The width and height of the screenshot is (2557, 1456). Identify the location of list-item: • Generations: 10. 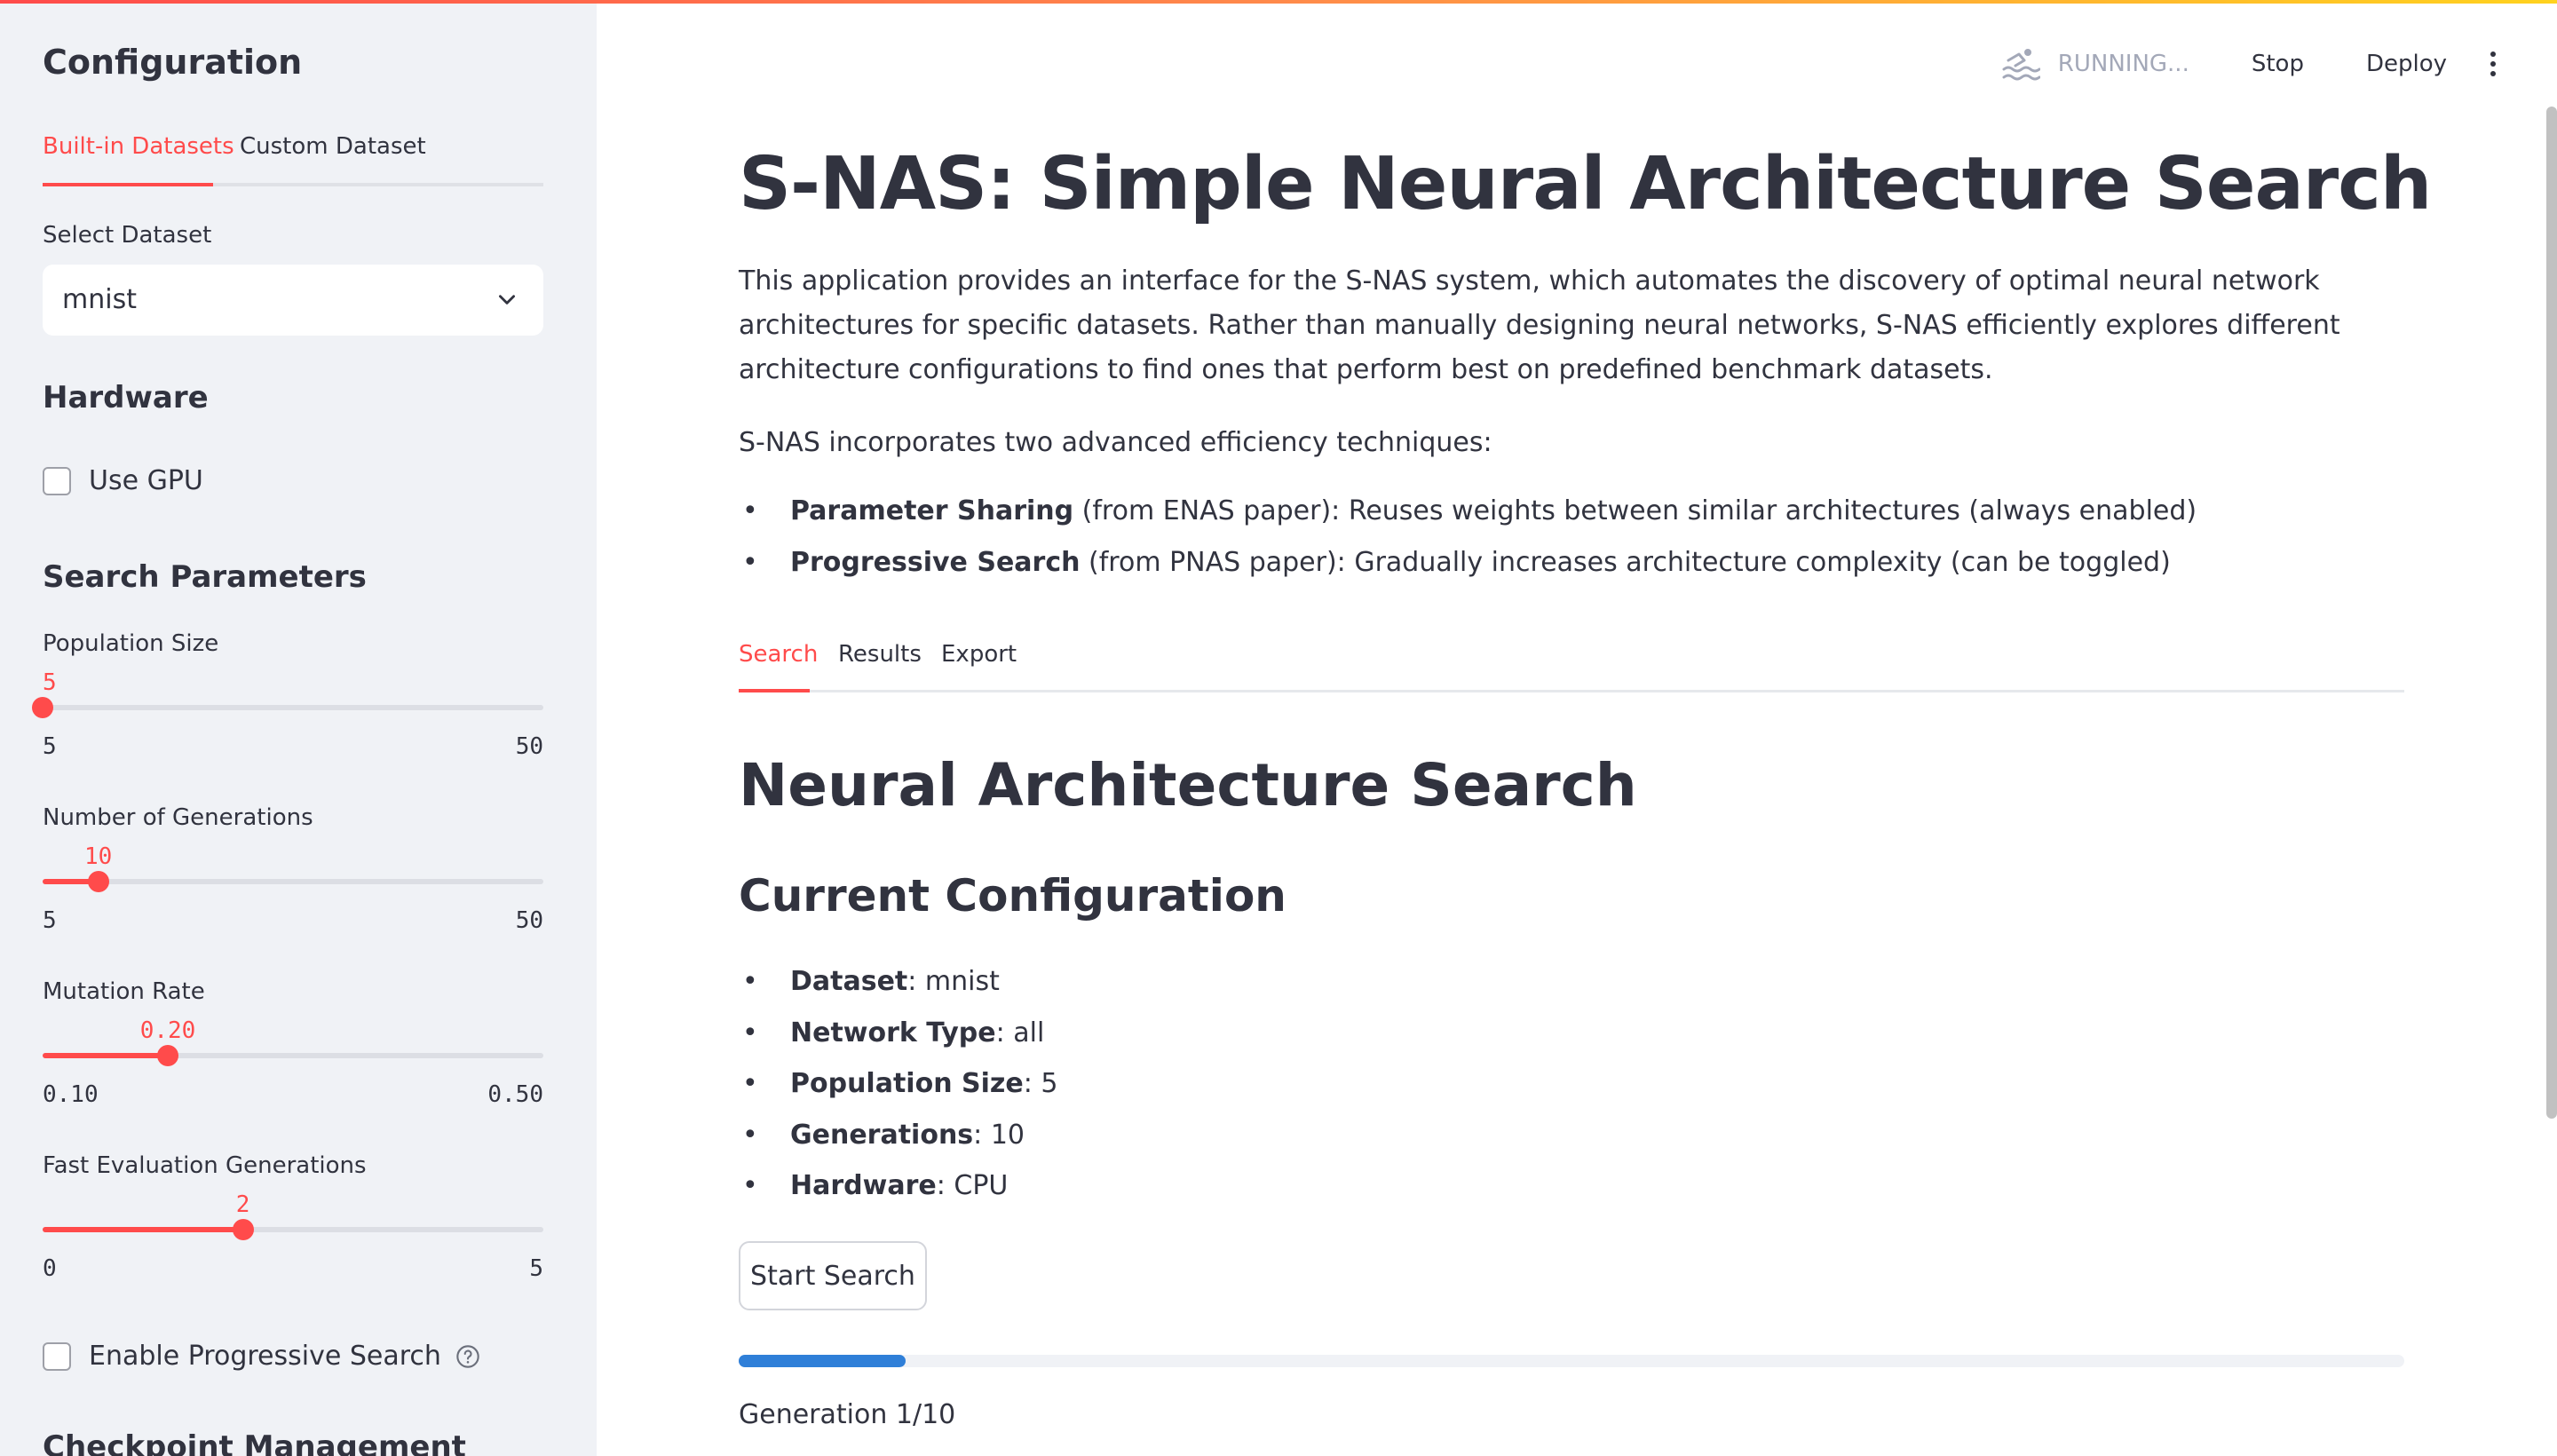
(882, 1135).